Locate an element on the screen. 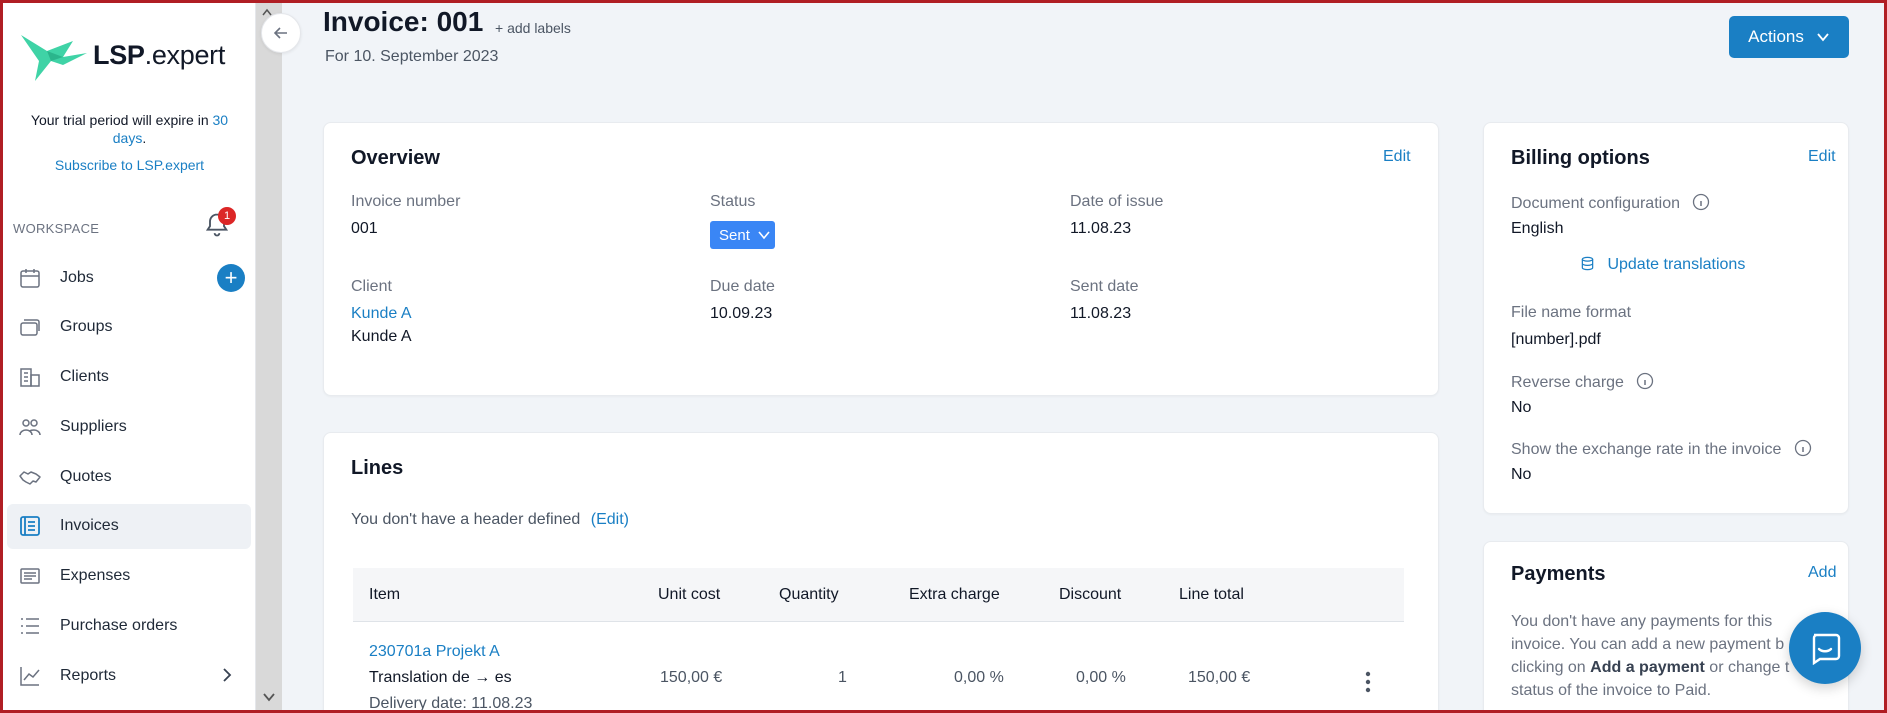  chat-icon is located at coordinates (1826, 649).